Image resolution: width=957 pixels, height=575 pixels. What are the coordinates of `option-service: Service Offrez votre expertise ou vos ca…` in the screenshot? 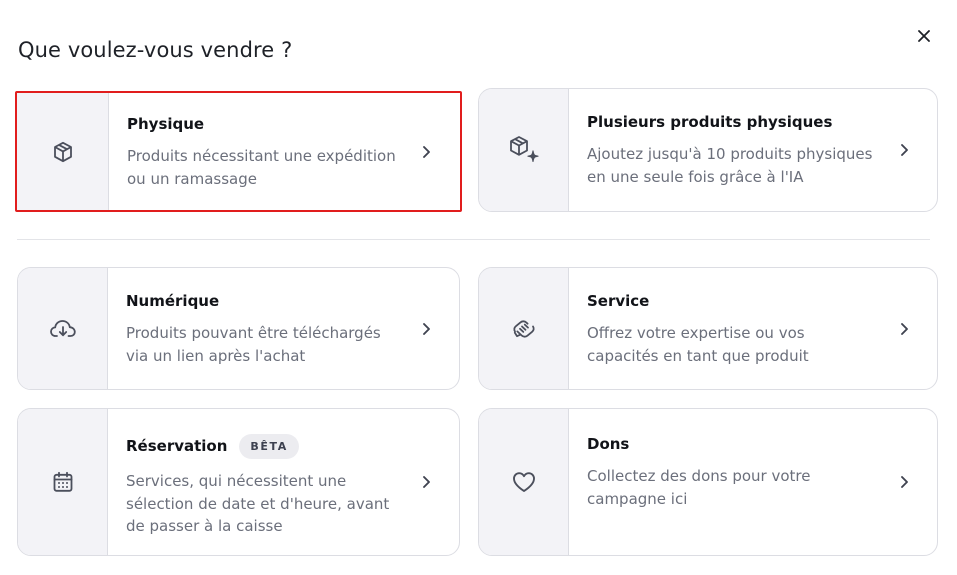 It's located at (708, 328).